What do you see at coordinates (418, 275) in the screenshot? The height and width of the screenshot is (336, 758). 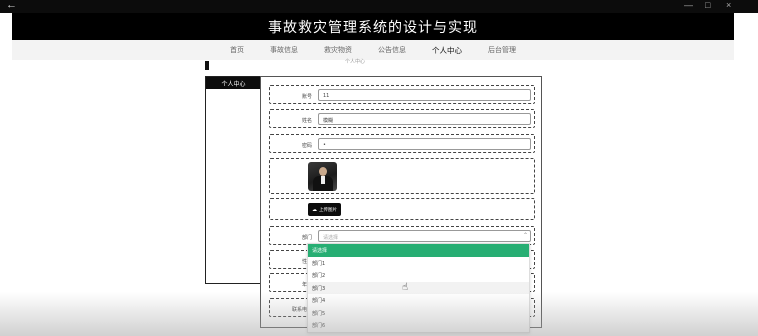 I see `dropdown-option: 部门2` at bounding box center [418, 275].